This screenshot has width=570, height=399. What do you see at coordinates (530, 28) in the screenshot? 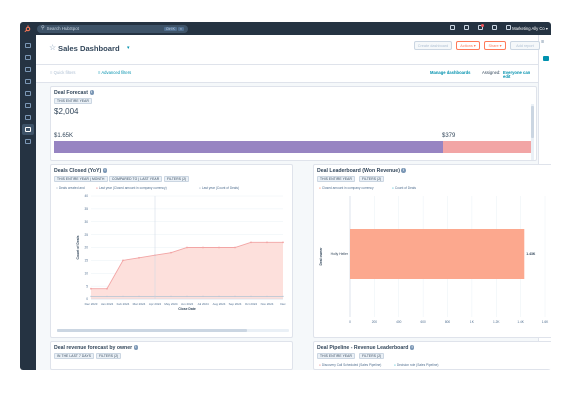
I see `account-menu: Marketing Ally Co ▾` at bounding box center [530, 28].